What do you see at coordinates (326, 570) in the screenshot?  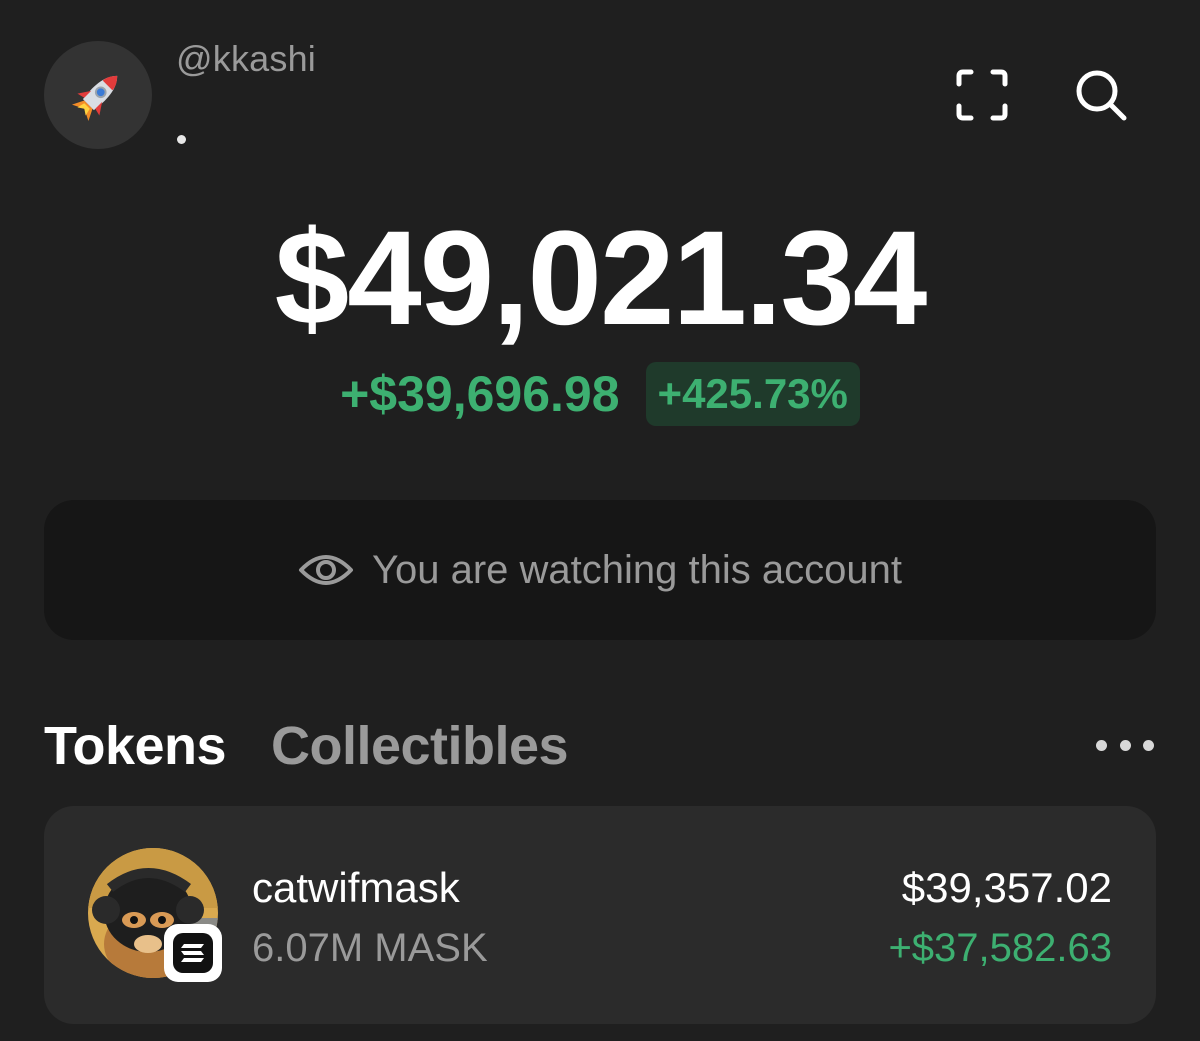 I see `eye-icon` at bounding box center [326, 570].